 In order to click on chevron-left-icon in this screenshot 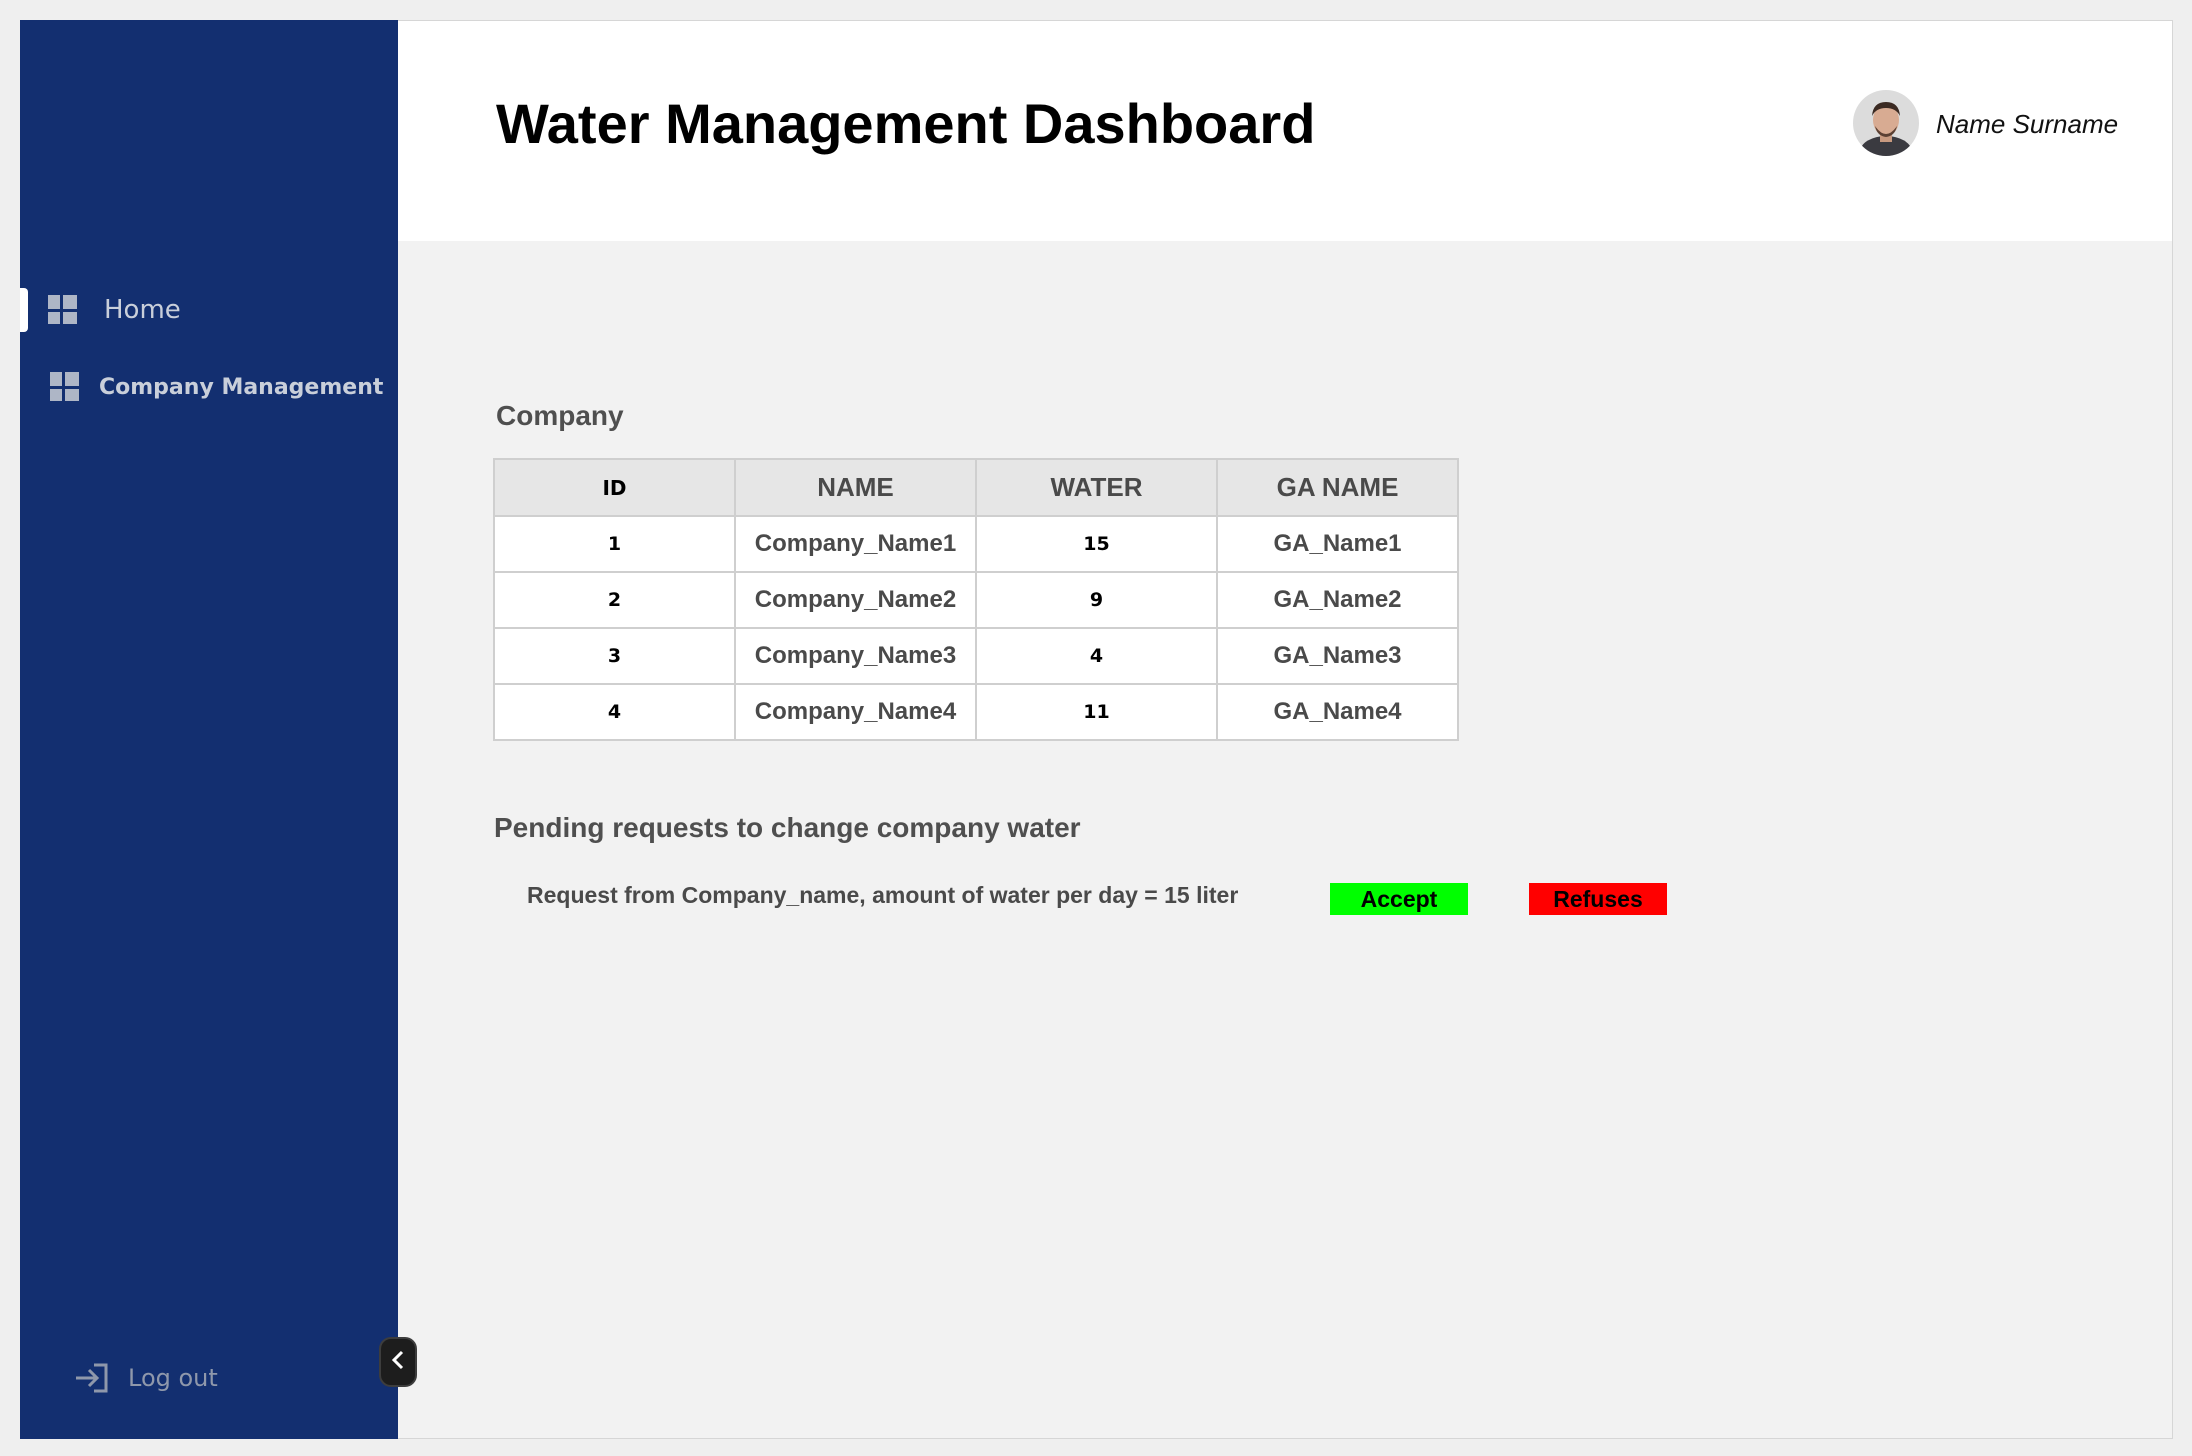, I will do `click(398, 1362)`.